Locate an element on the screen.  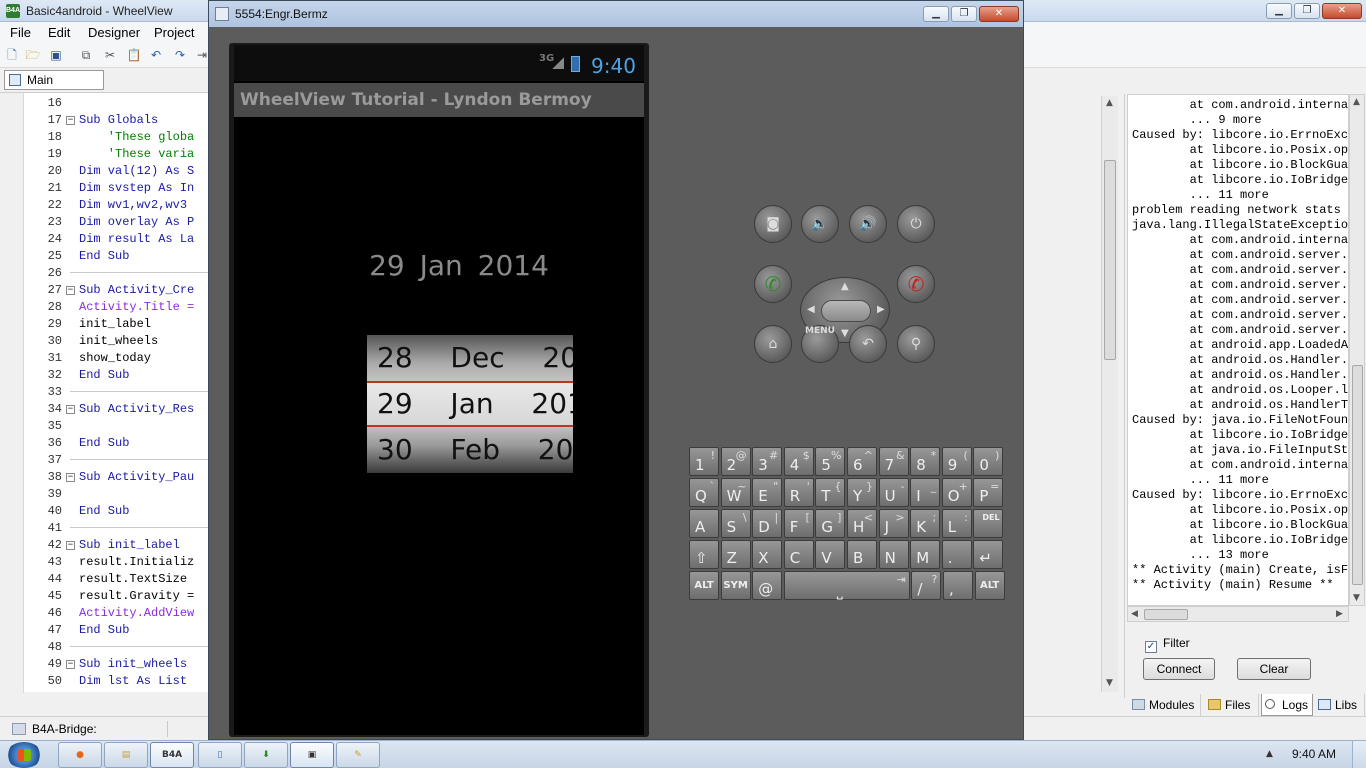
editor-scroll-thumb is located at coordinates (1110, 260).